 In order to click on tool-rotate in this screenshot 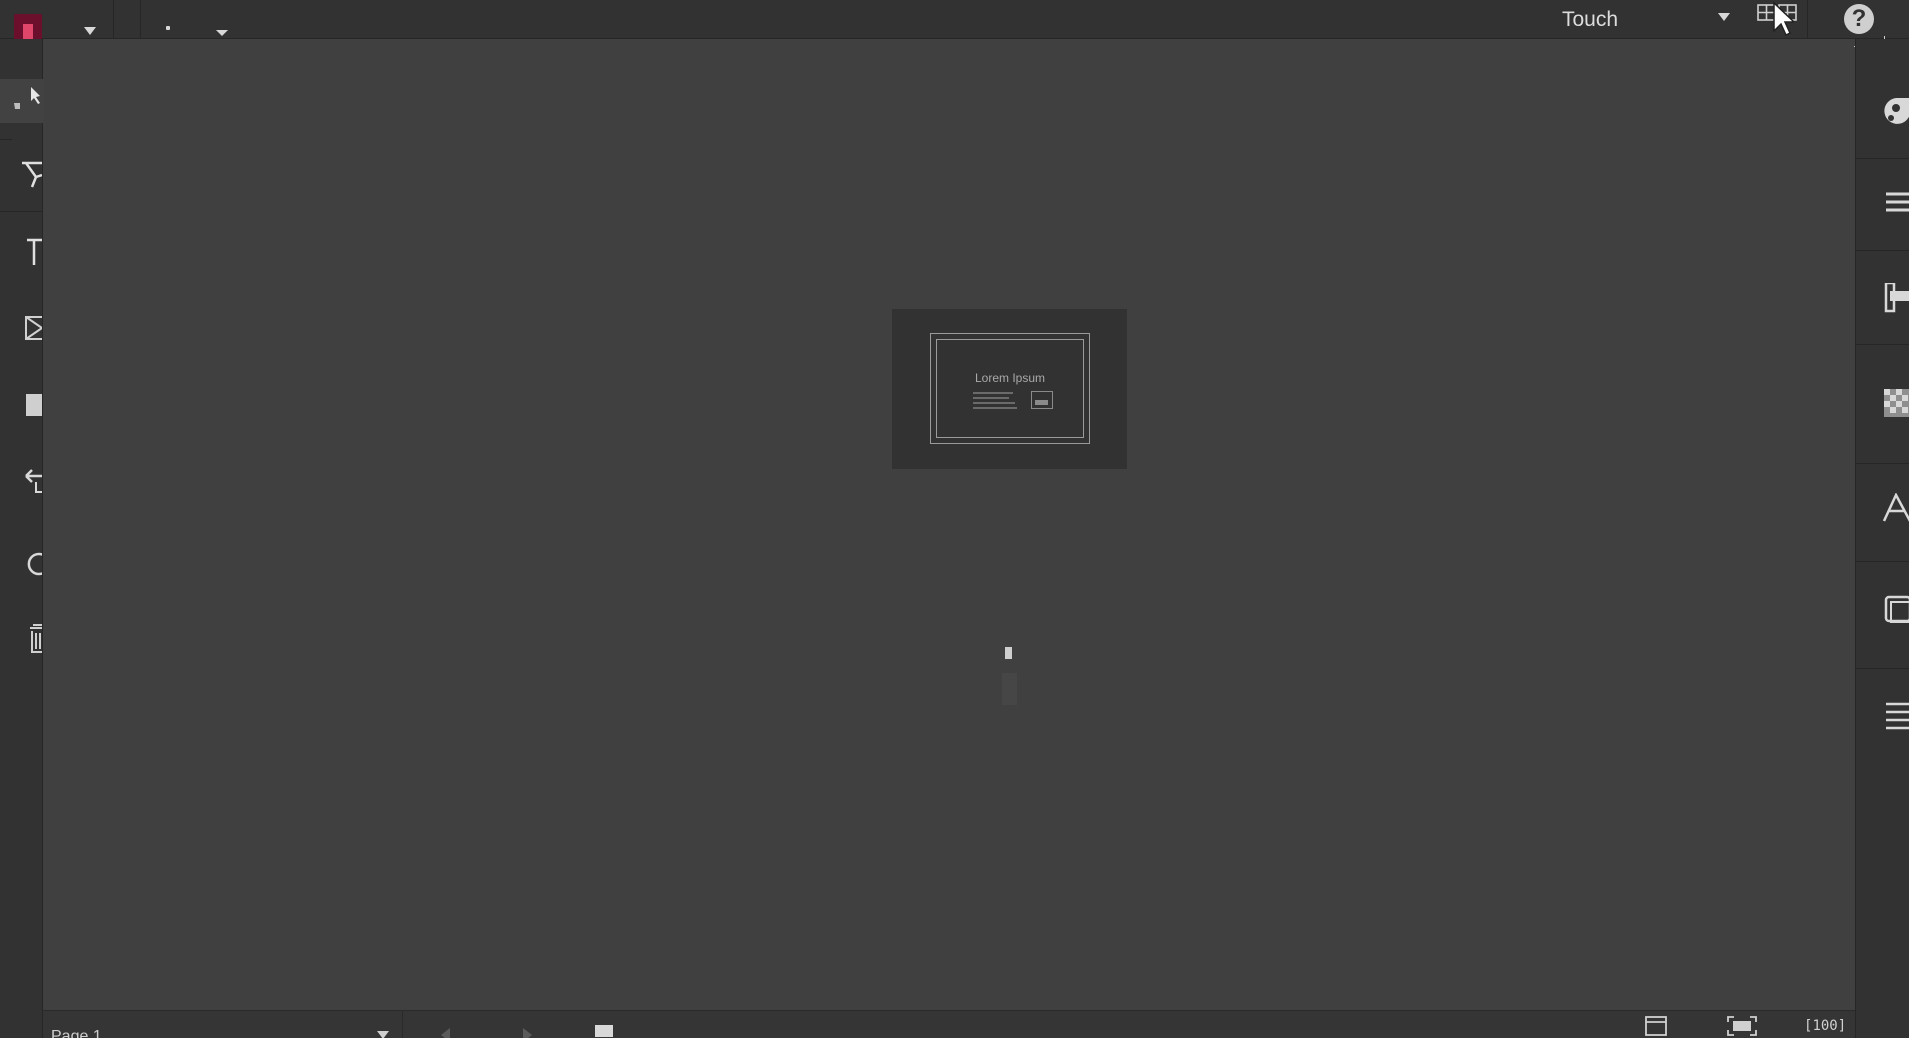, I will do `click(21, 563)`.